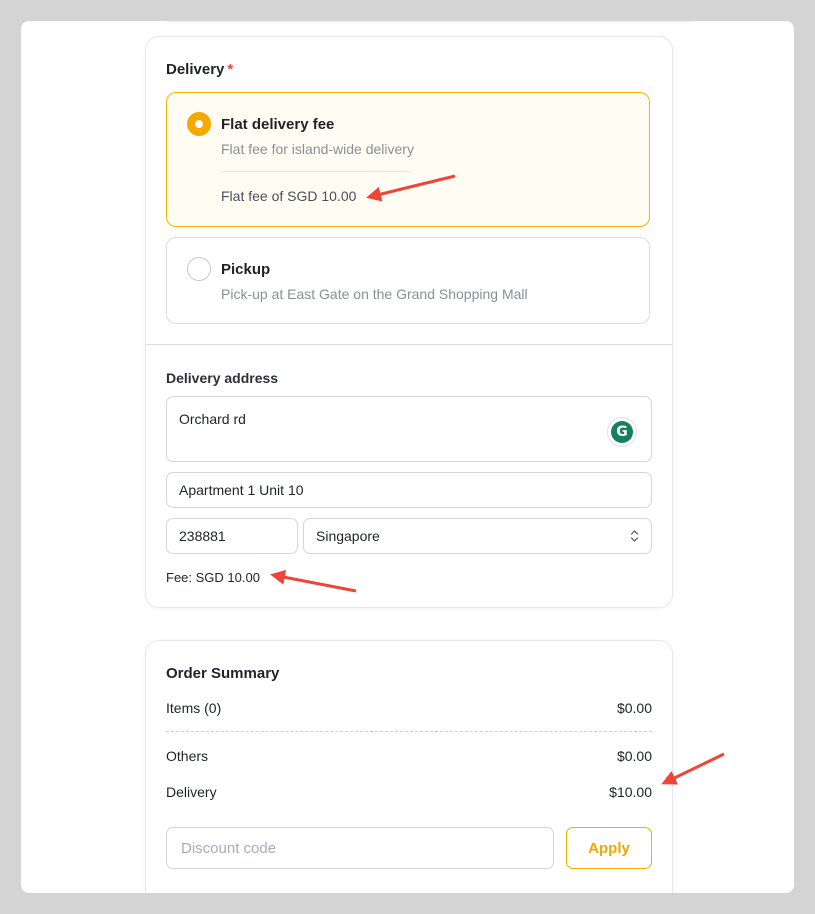  What do you see at coordinates (409, 731) in the screenshot?
I see `dashed-divider` at bounding box center [409, 731].